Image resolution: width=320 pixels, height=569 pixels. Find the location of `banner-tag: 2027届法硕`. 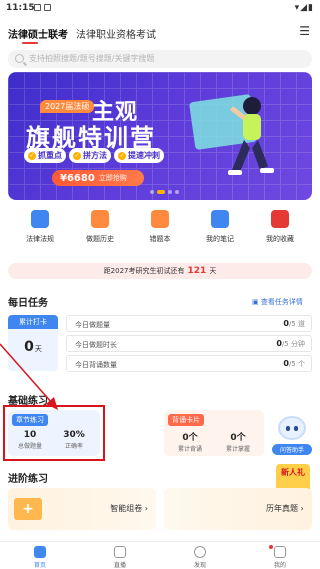

banner-tag: 2027届法硕 is located at coordinates (67, 106).